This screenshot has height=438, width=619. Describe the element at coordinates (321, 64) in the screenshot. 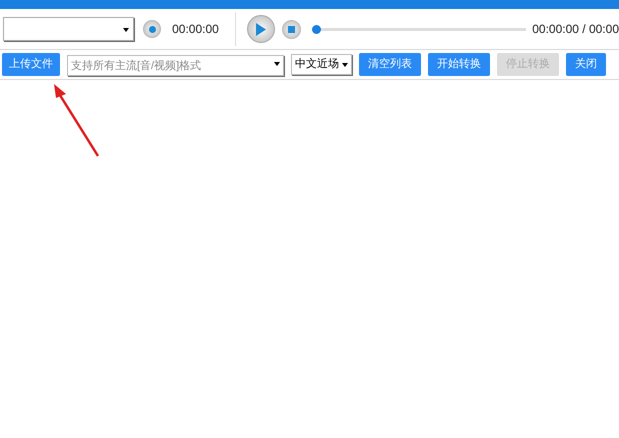

I see `language-select: 中文近场` at that location.